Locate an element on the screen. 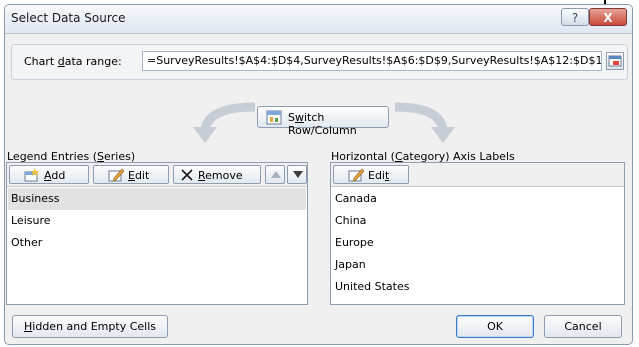  range-select-icon is located at coordinates (615, 61).